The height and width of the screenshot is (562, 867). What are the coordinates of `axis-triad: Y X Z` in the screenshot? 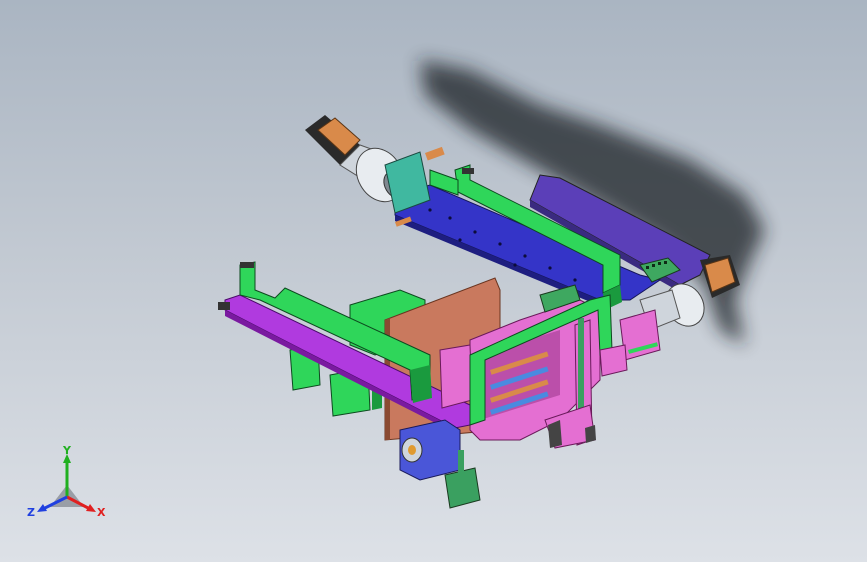 It's located at (67, 490).